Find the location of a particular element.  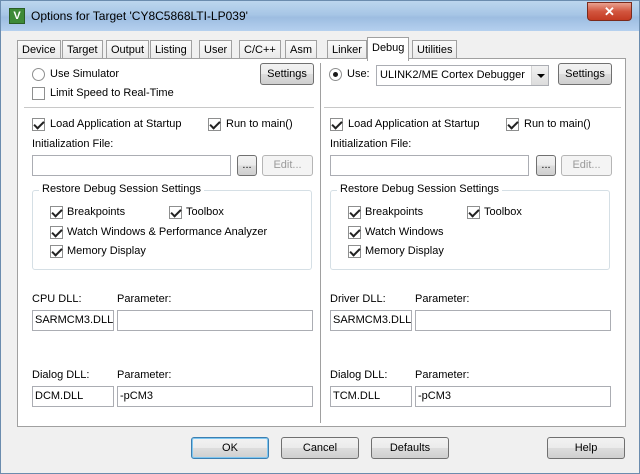

tab-output: Output is located at coordinates (128, 50).